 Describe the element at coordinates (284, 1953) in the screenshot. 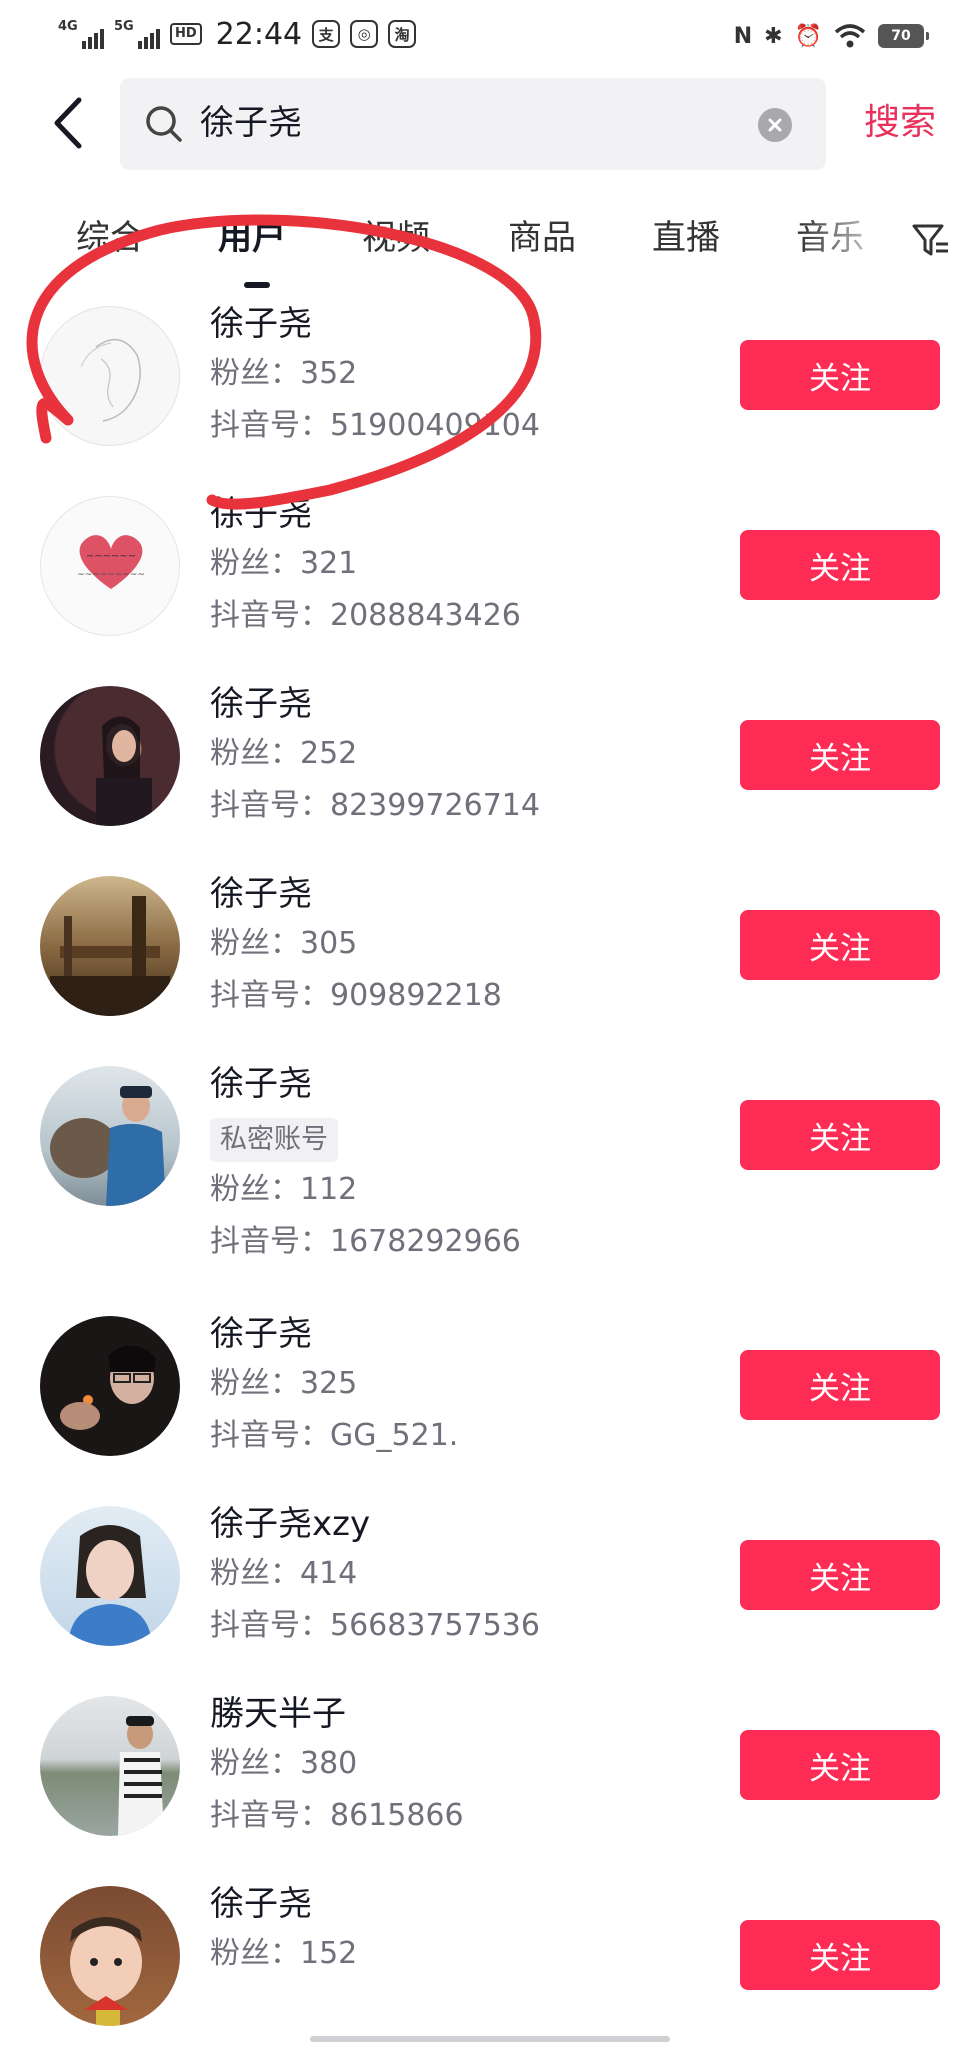

I see `fan-count: 粉丝：152` at that location.